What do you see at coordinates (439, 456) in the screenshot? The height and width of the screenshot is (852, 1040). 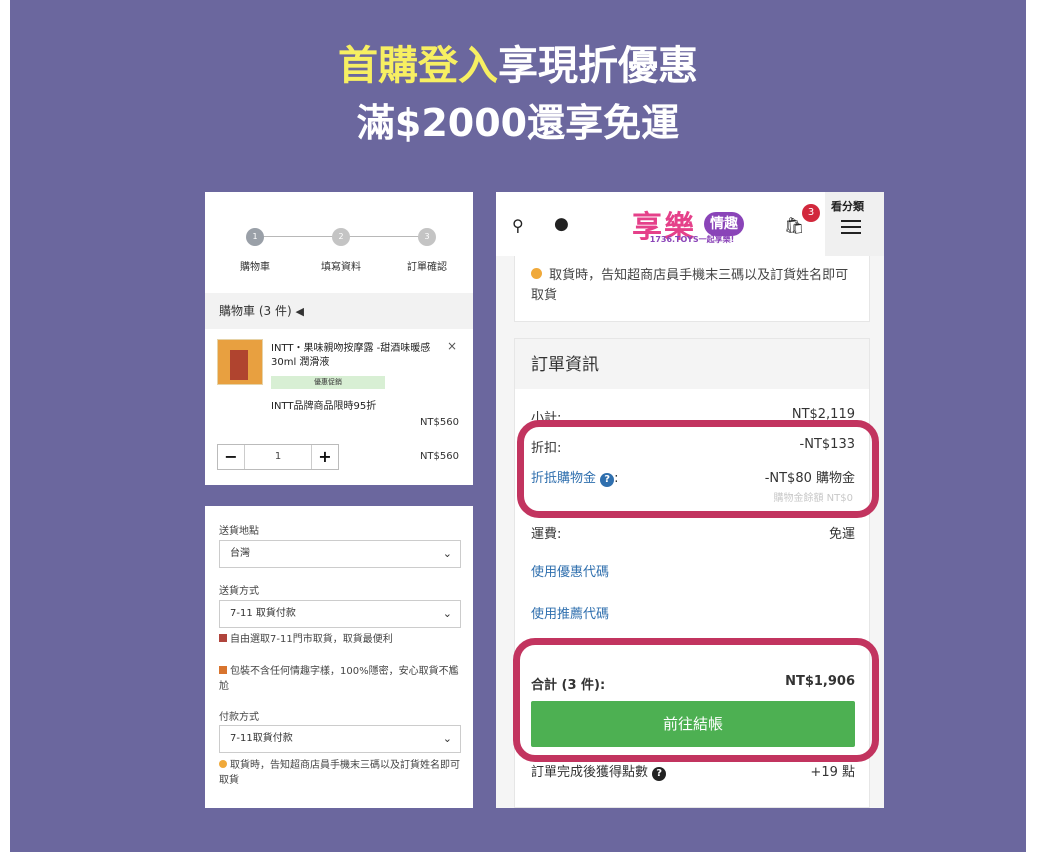 I see `item-subtotal: NT$560` at bounding box center [439, 456].